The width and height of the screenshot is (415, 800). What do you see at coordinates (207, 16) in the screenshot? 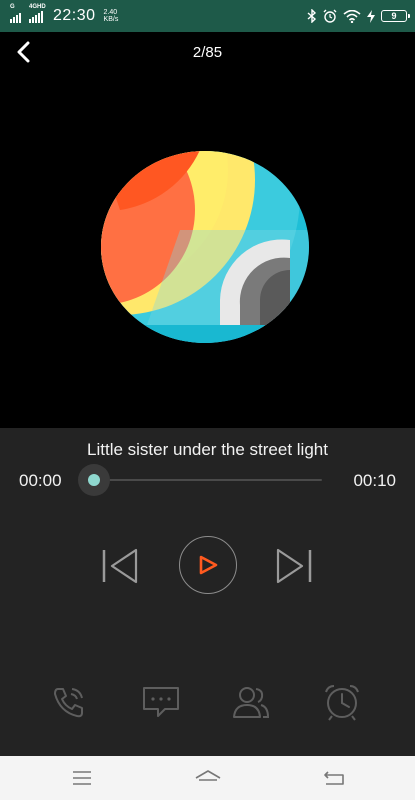
I see `status-bar: G 4GHD 22:30 2.40 KB/s 9` at bounding box center [207, 16].